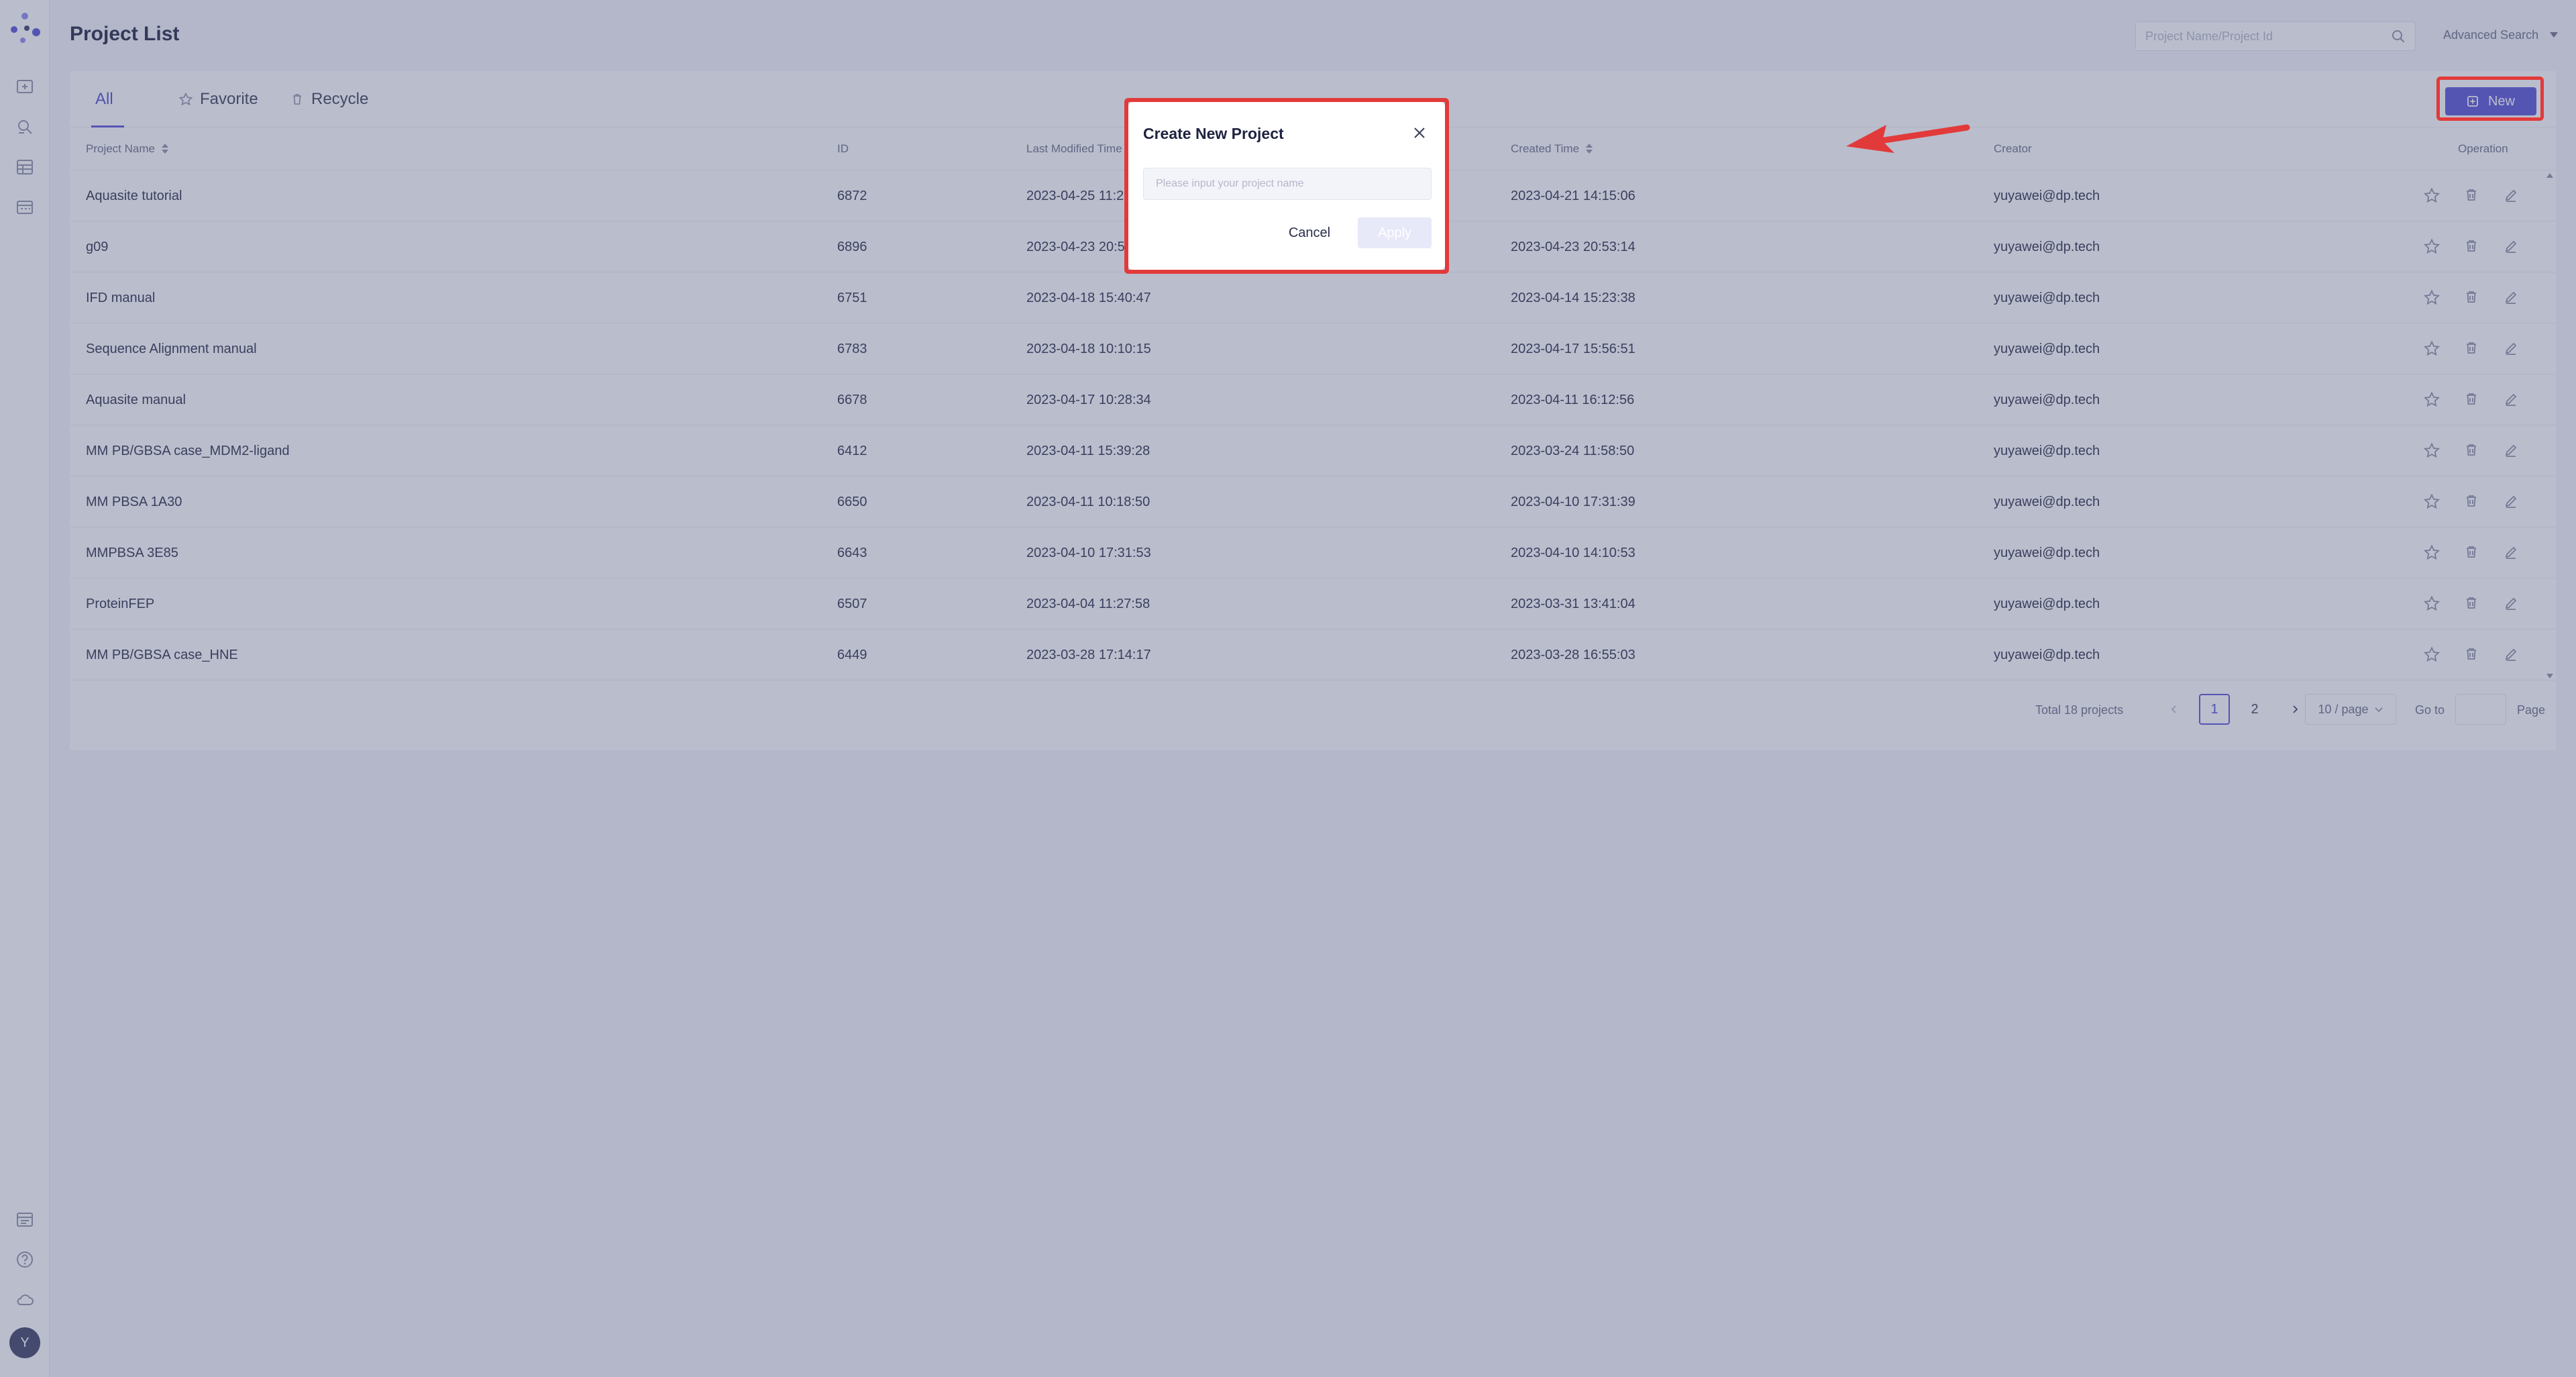 The image size is (2576, 1377). What do you see at coordinates (1213, 133) in the screenshot?
I see `modal-title: Create New Project` at bounding box center [1213, 133].